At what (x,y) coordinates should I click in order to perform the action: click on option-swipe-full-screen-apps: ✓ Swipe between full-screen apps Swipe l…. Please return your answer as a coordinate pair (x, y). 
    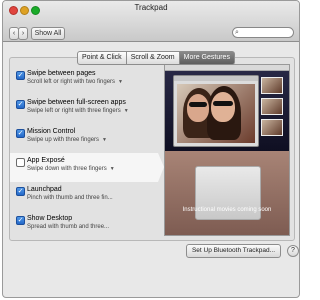
    Looking at the image, I should click on (84, 109).